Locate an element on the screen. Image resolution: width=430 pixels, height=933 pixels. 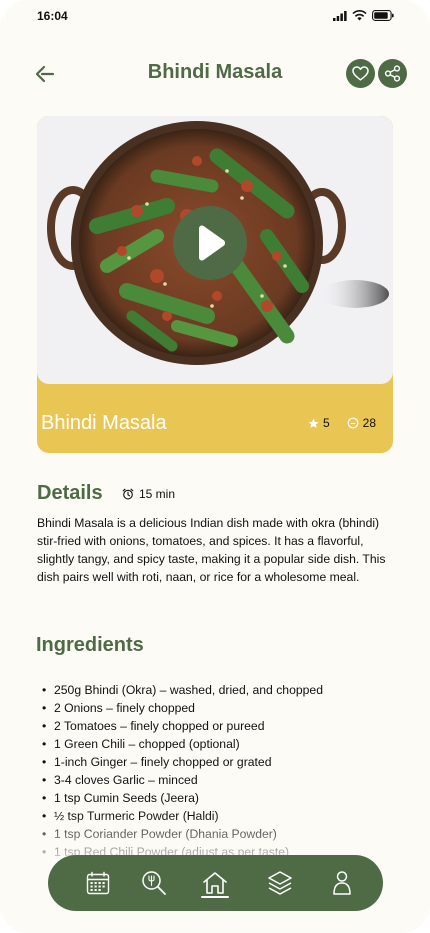
share-button is located at coordinates (392, 73).